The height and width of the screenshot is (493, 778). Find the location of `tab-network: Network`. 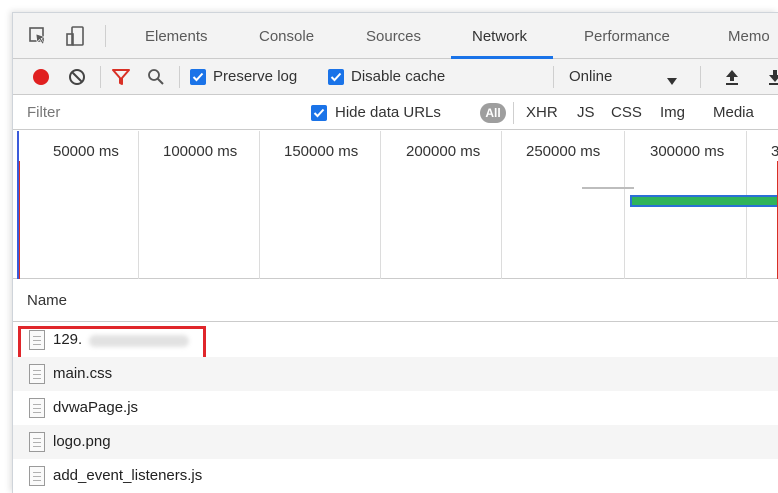

tab-network: Network is located at coordinates (499, 36).